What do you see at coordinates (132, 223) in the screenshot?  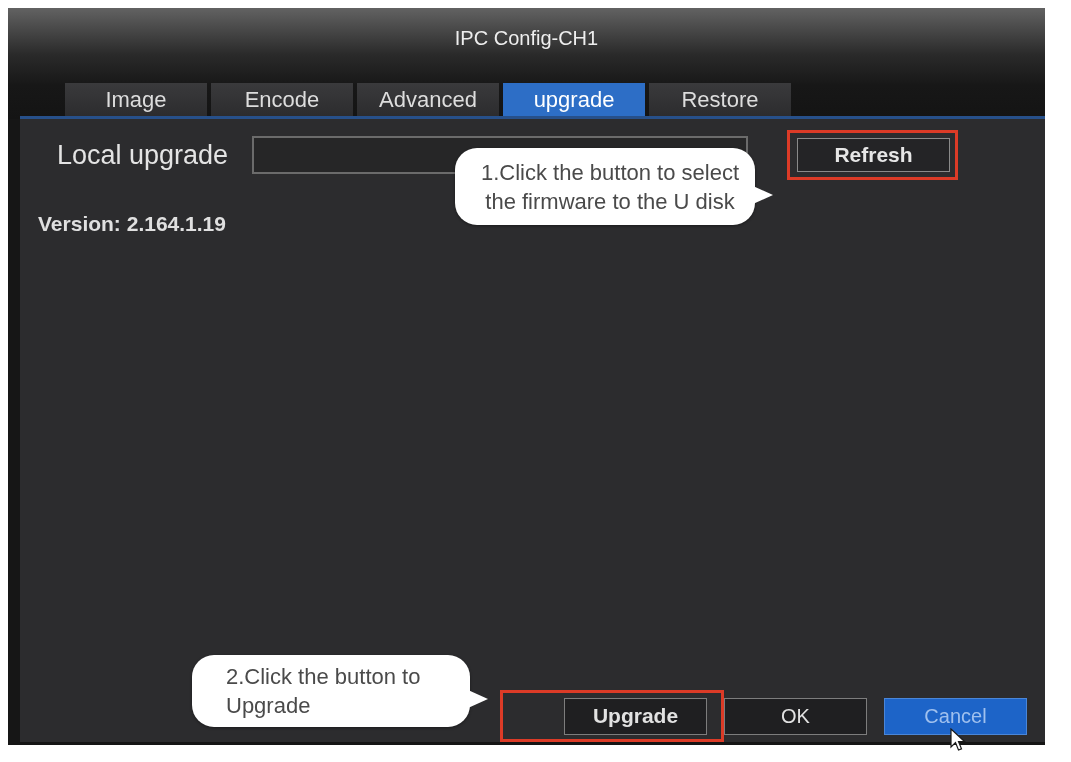 I see `version-label: Version: 2.164.1.19` at bounding box center [132, 223].